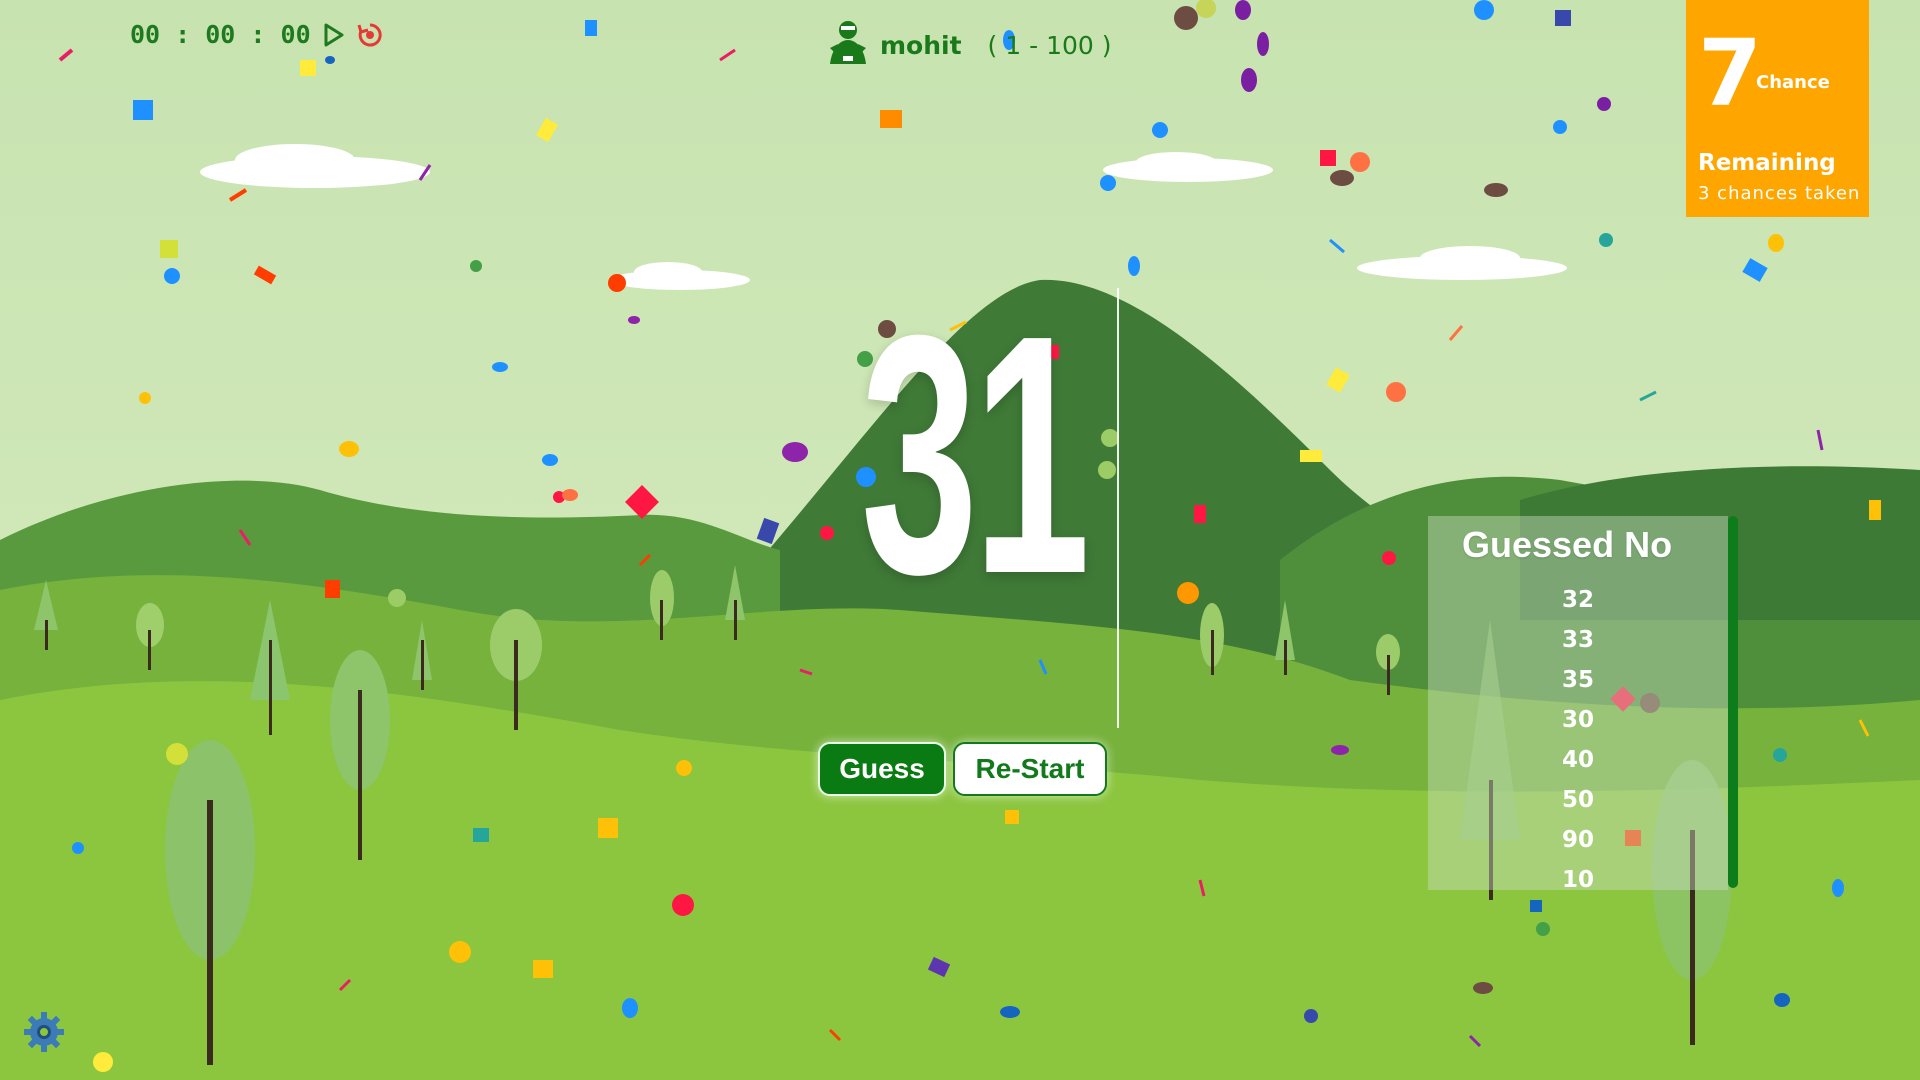 This screenshot has width=1920, height=1080. What do you see at coordinates (1733, 702) in the screenshot?
I see `guessed-list-scrollbar` at bounding box center [1733, 702].